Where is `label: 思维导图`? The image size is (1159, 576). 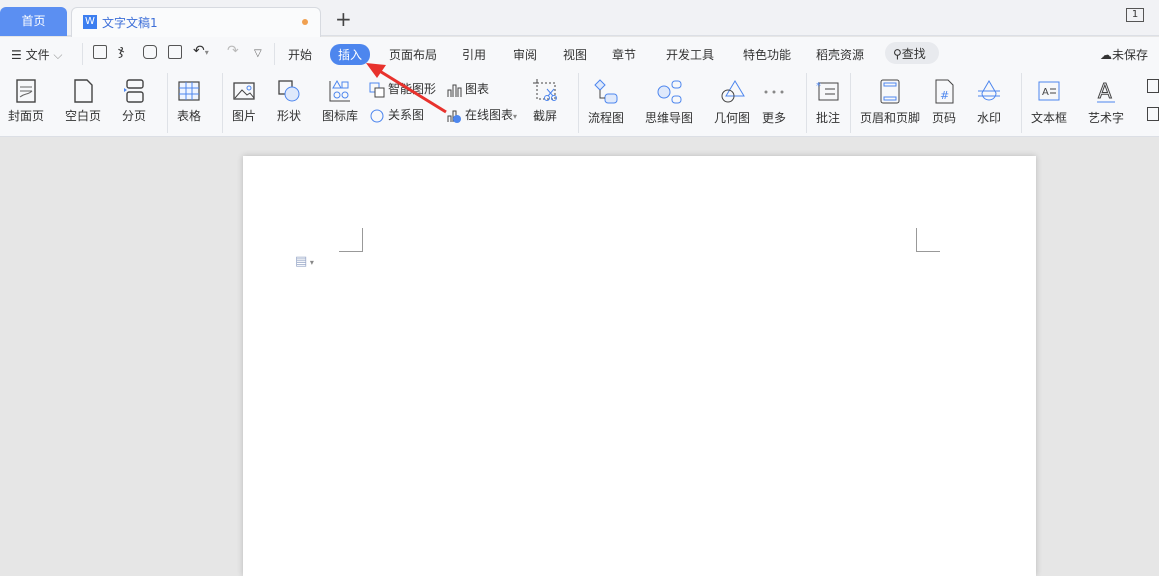
label: 思维导图 is located at coordinates (669, 118).